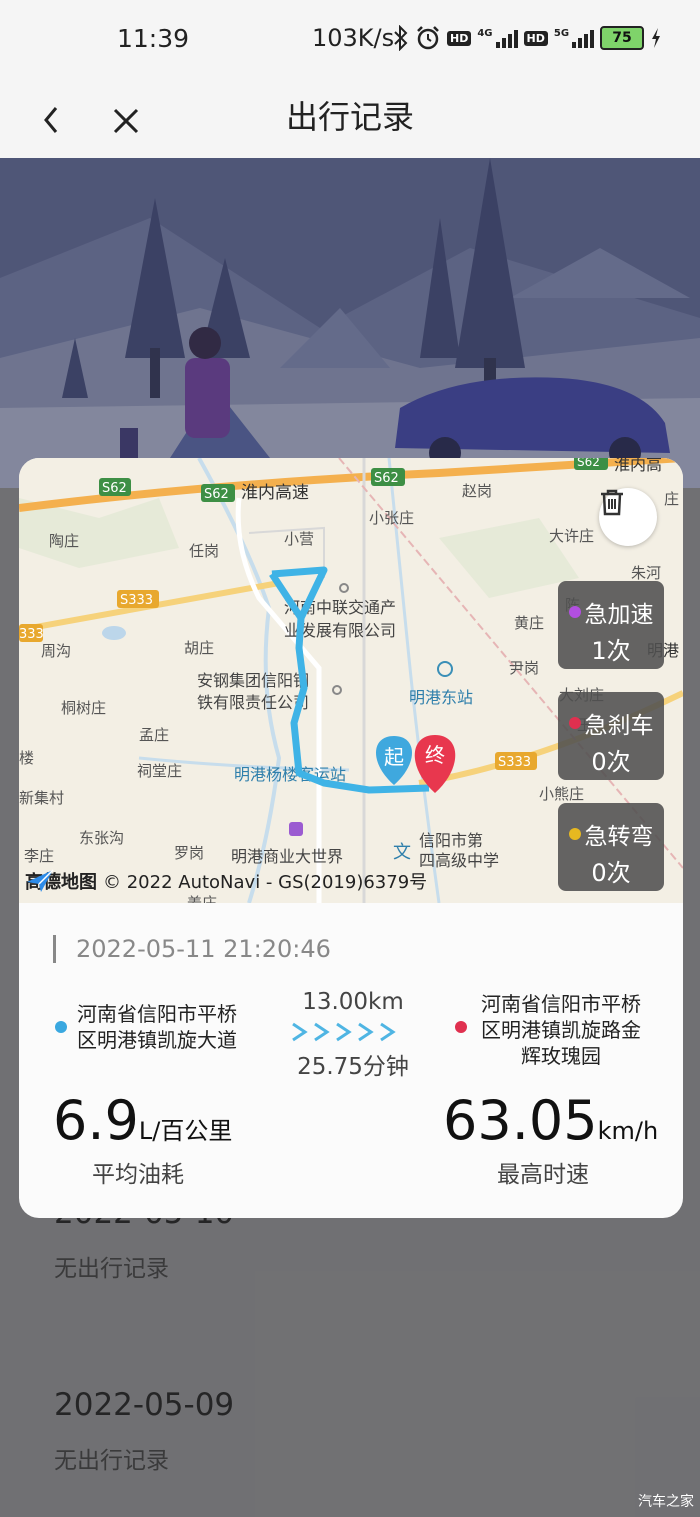 This screenshot has width=700, height=1517. I want to click on event-label: 急转弯, so click(619, 837).